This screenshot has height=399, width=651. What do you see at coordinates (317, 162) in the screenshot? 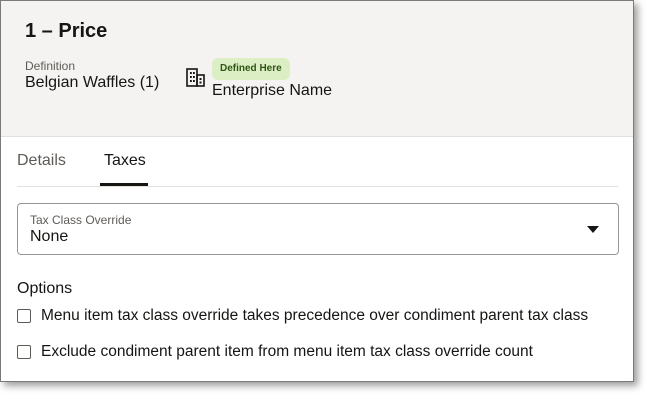
I see `tab-bar: Details Taxes` at bounding box center [317, 162].